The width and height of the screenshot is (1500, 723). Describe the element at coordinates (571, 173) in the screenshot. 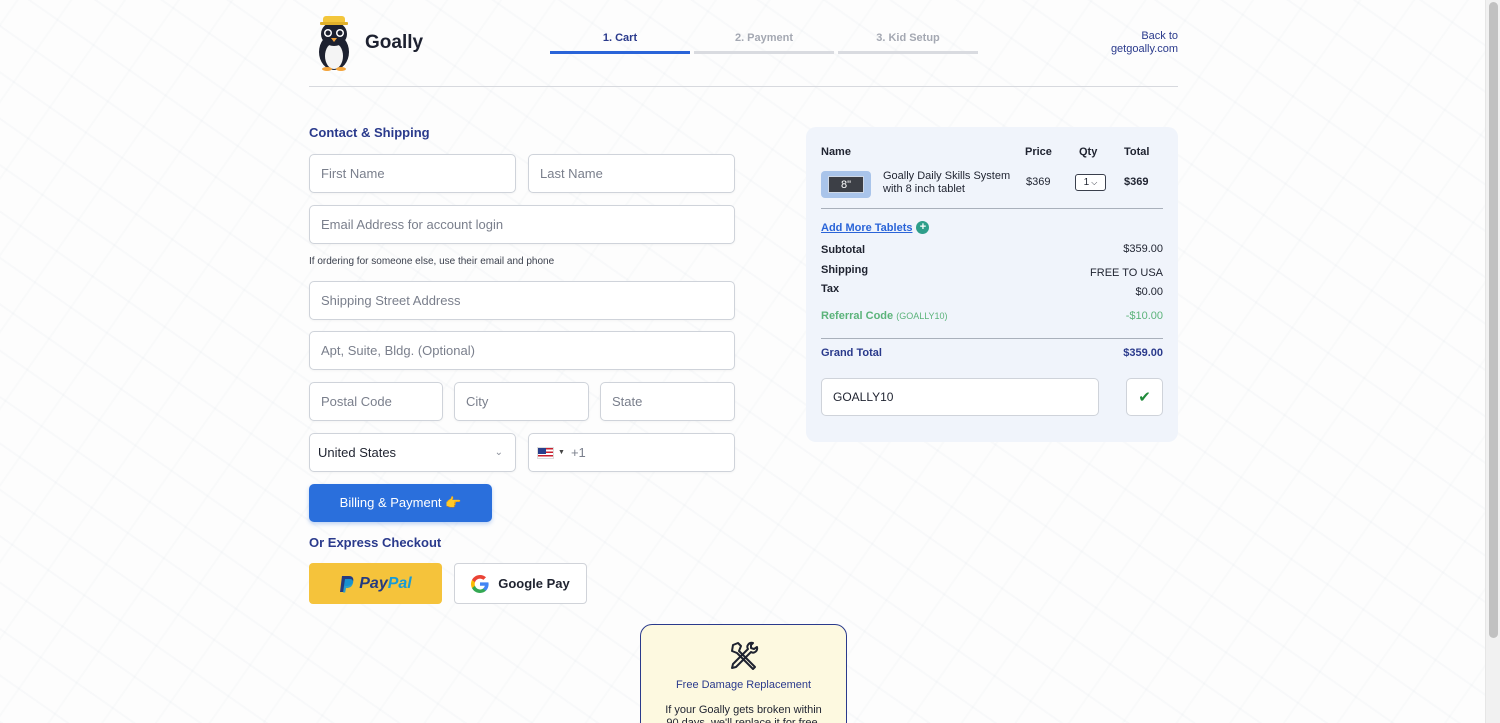

I see `last-name-placeholder: Last Name` at that location.